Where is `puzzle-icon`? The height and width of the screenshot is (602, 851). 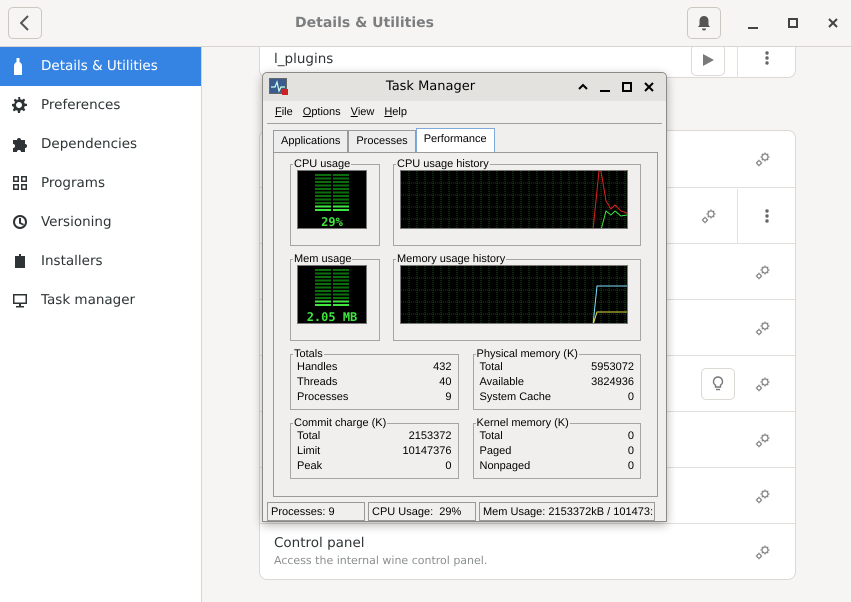
puzzle-icon is located at coordinates (20, 144).